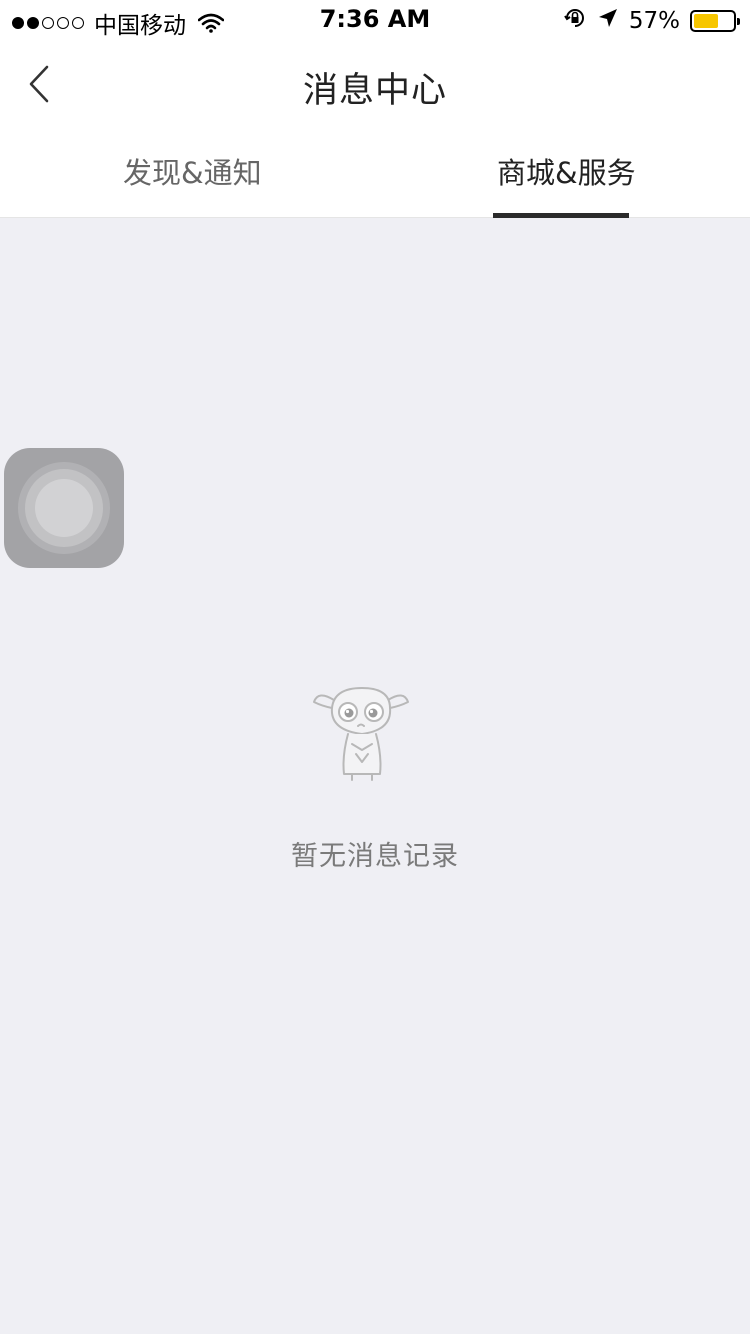  I want to click on battery-fill, so click(706, 21).